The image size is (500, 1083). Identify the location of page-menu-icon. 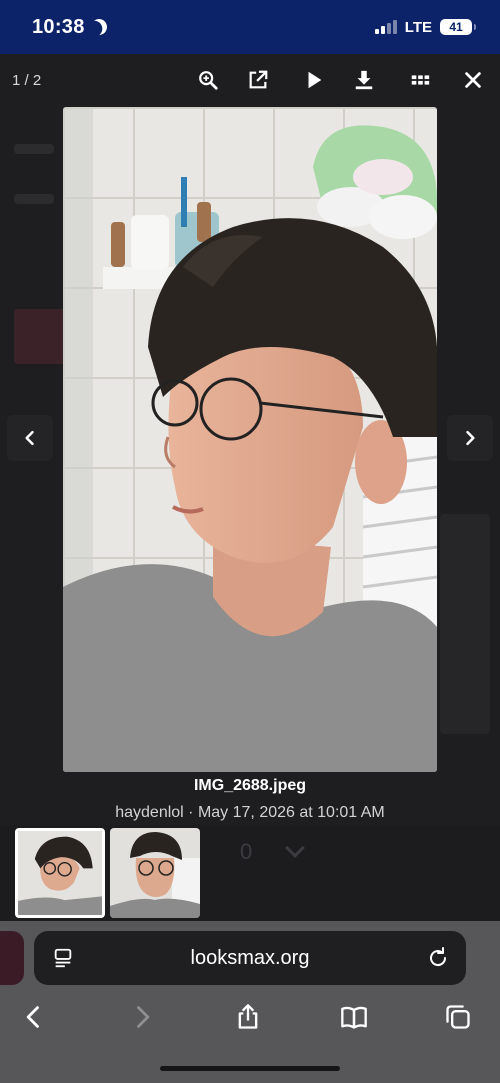
(63, 958).